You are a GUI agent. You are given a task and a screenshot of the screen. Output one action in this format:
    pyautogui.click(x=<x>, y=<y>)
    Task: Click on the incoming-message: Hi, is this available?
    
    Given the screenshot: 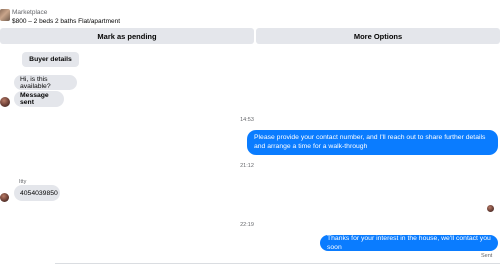 What is the action you would take?
    pyautogui.click(x=45, y=82)
    